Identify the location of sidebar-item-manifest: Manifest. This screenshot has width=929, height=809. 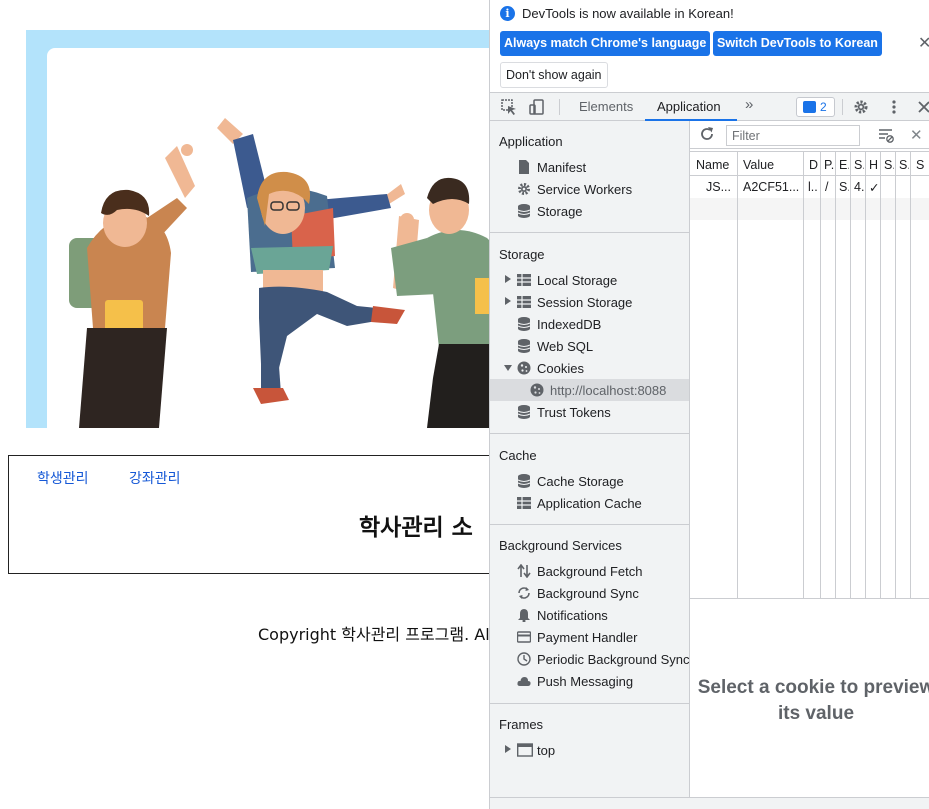
(589, 167).